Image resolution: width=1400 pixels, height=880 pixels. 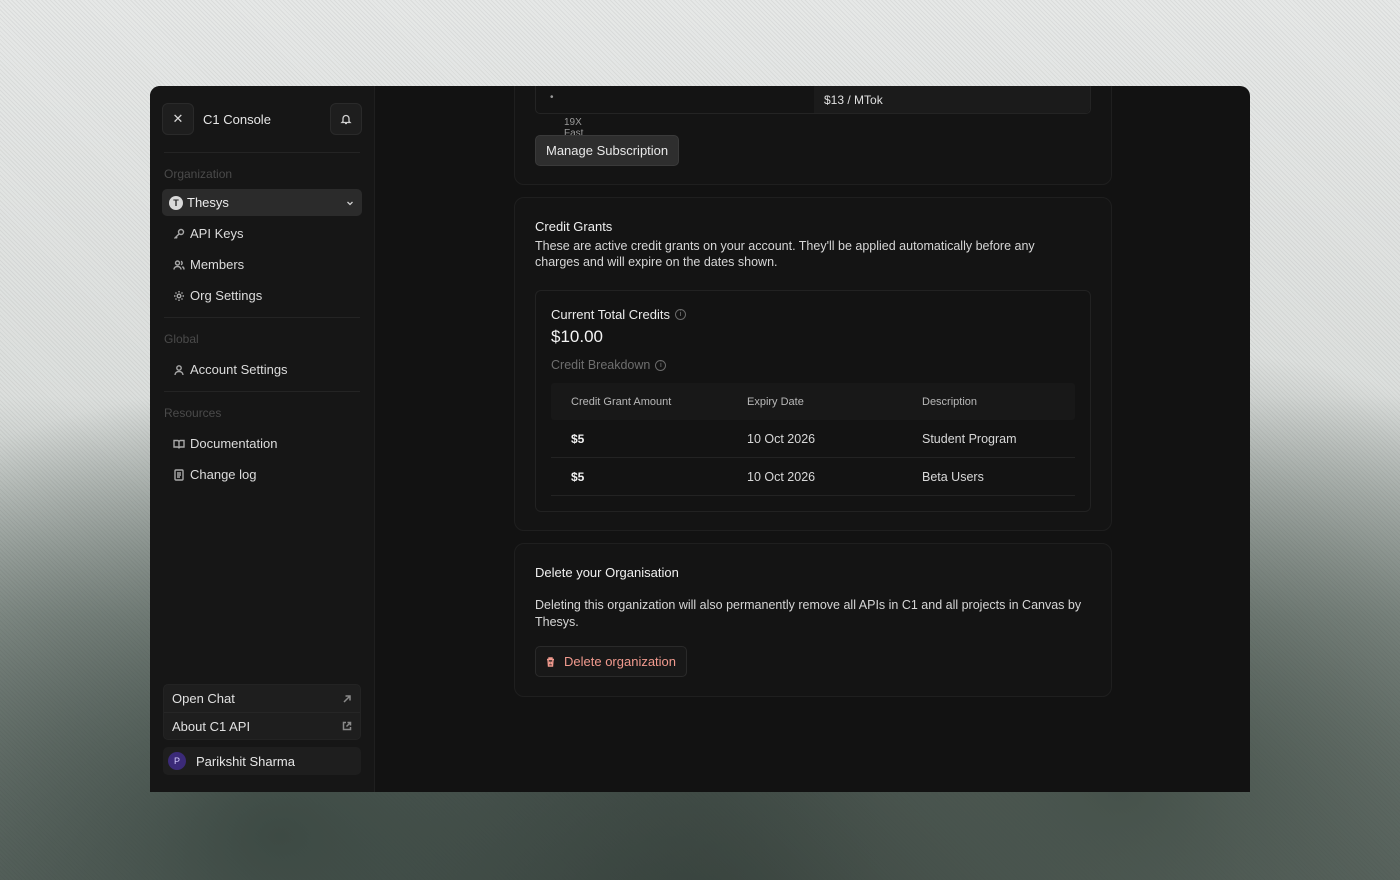 I want to click on column-header-expiry: Expiry Date, so click(x=775, y=401).